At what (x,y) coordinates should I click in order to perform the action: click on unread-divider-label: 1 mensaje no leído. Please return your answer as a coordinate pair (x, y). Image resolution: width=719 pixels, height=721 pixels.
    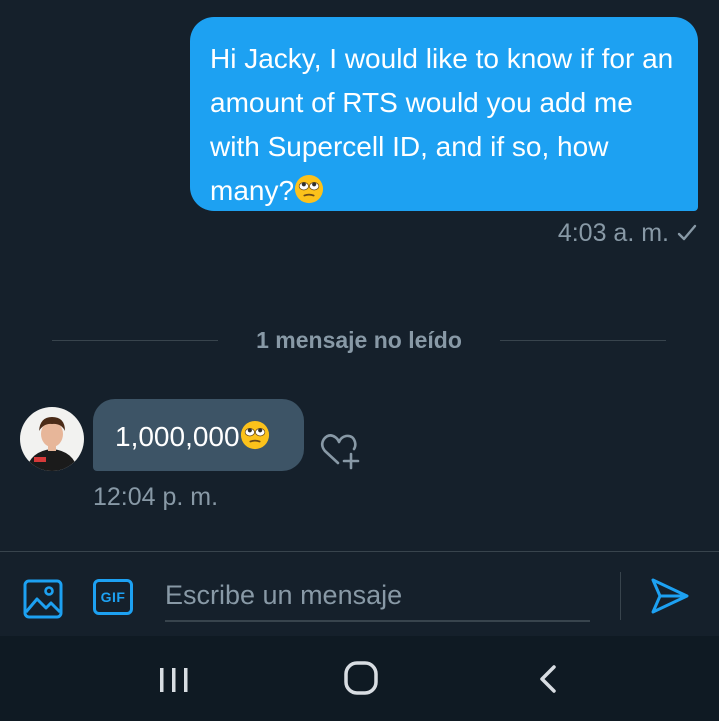
    Looking at the image, I should click on (359, 340).